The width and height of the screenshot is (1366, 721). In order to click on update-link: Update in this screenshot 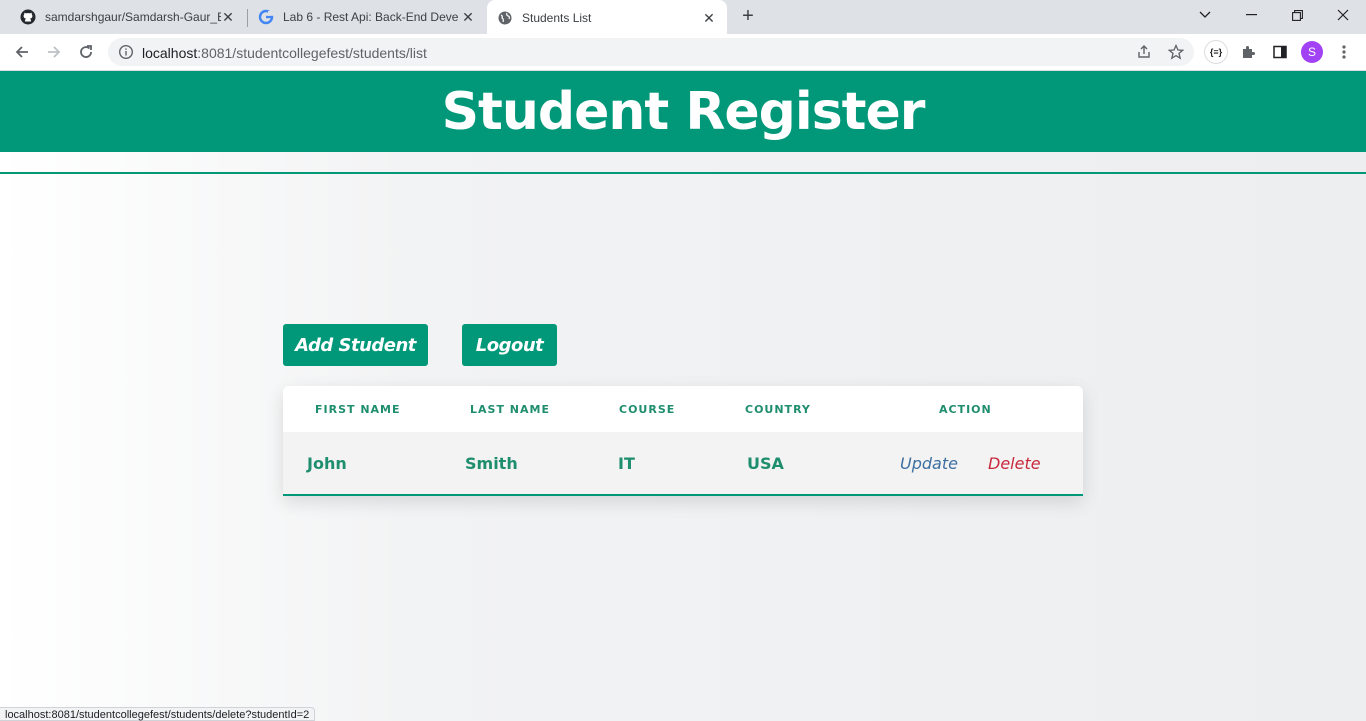, I will do `click(929, 463)`.